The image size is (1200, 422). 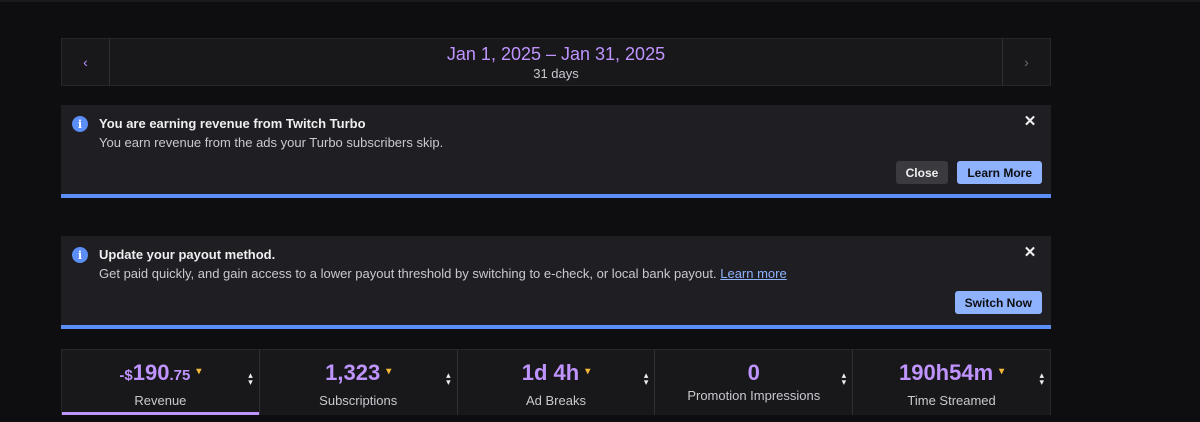 I want to click on metric-tab-ad-breaks: 1d 4h ▾ Ad Breaks ▴ ▾, so click(x=557, y=382).